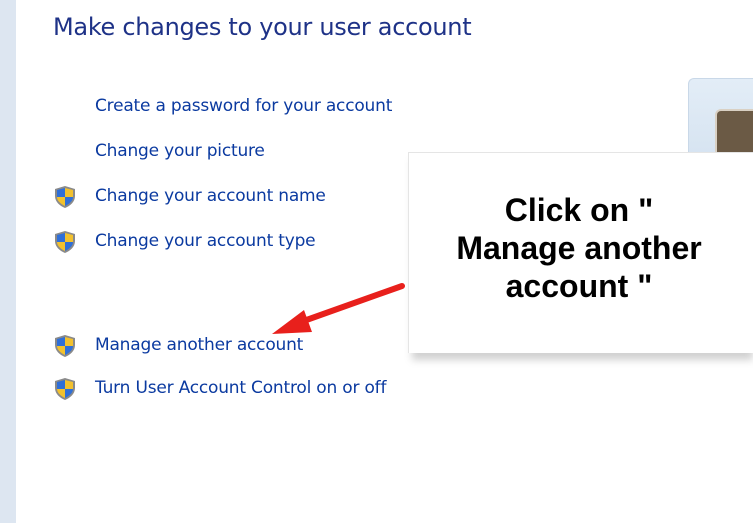 This screenshot has width=753, height=523. What do you see at coordinates (180, 151) in the screenshot?
I see `change-picture-link: Change your picture` at bounding box center [180, 151].